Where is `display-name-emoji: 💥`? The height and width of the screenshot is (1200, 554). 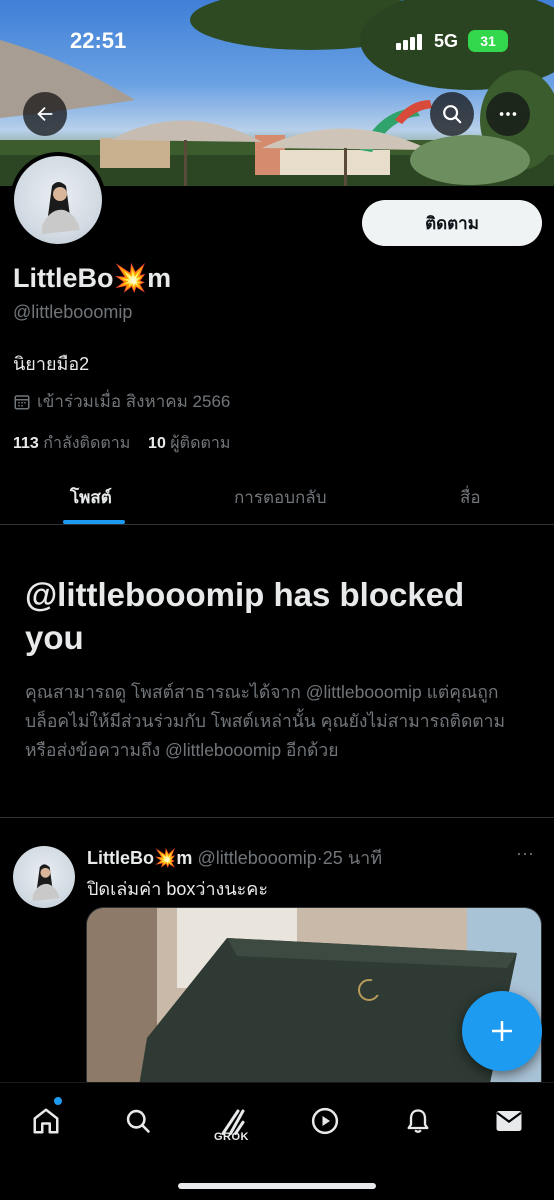 display-name-emoji: 💥 is located at coordinates (130, 278).